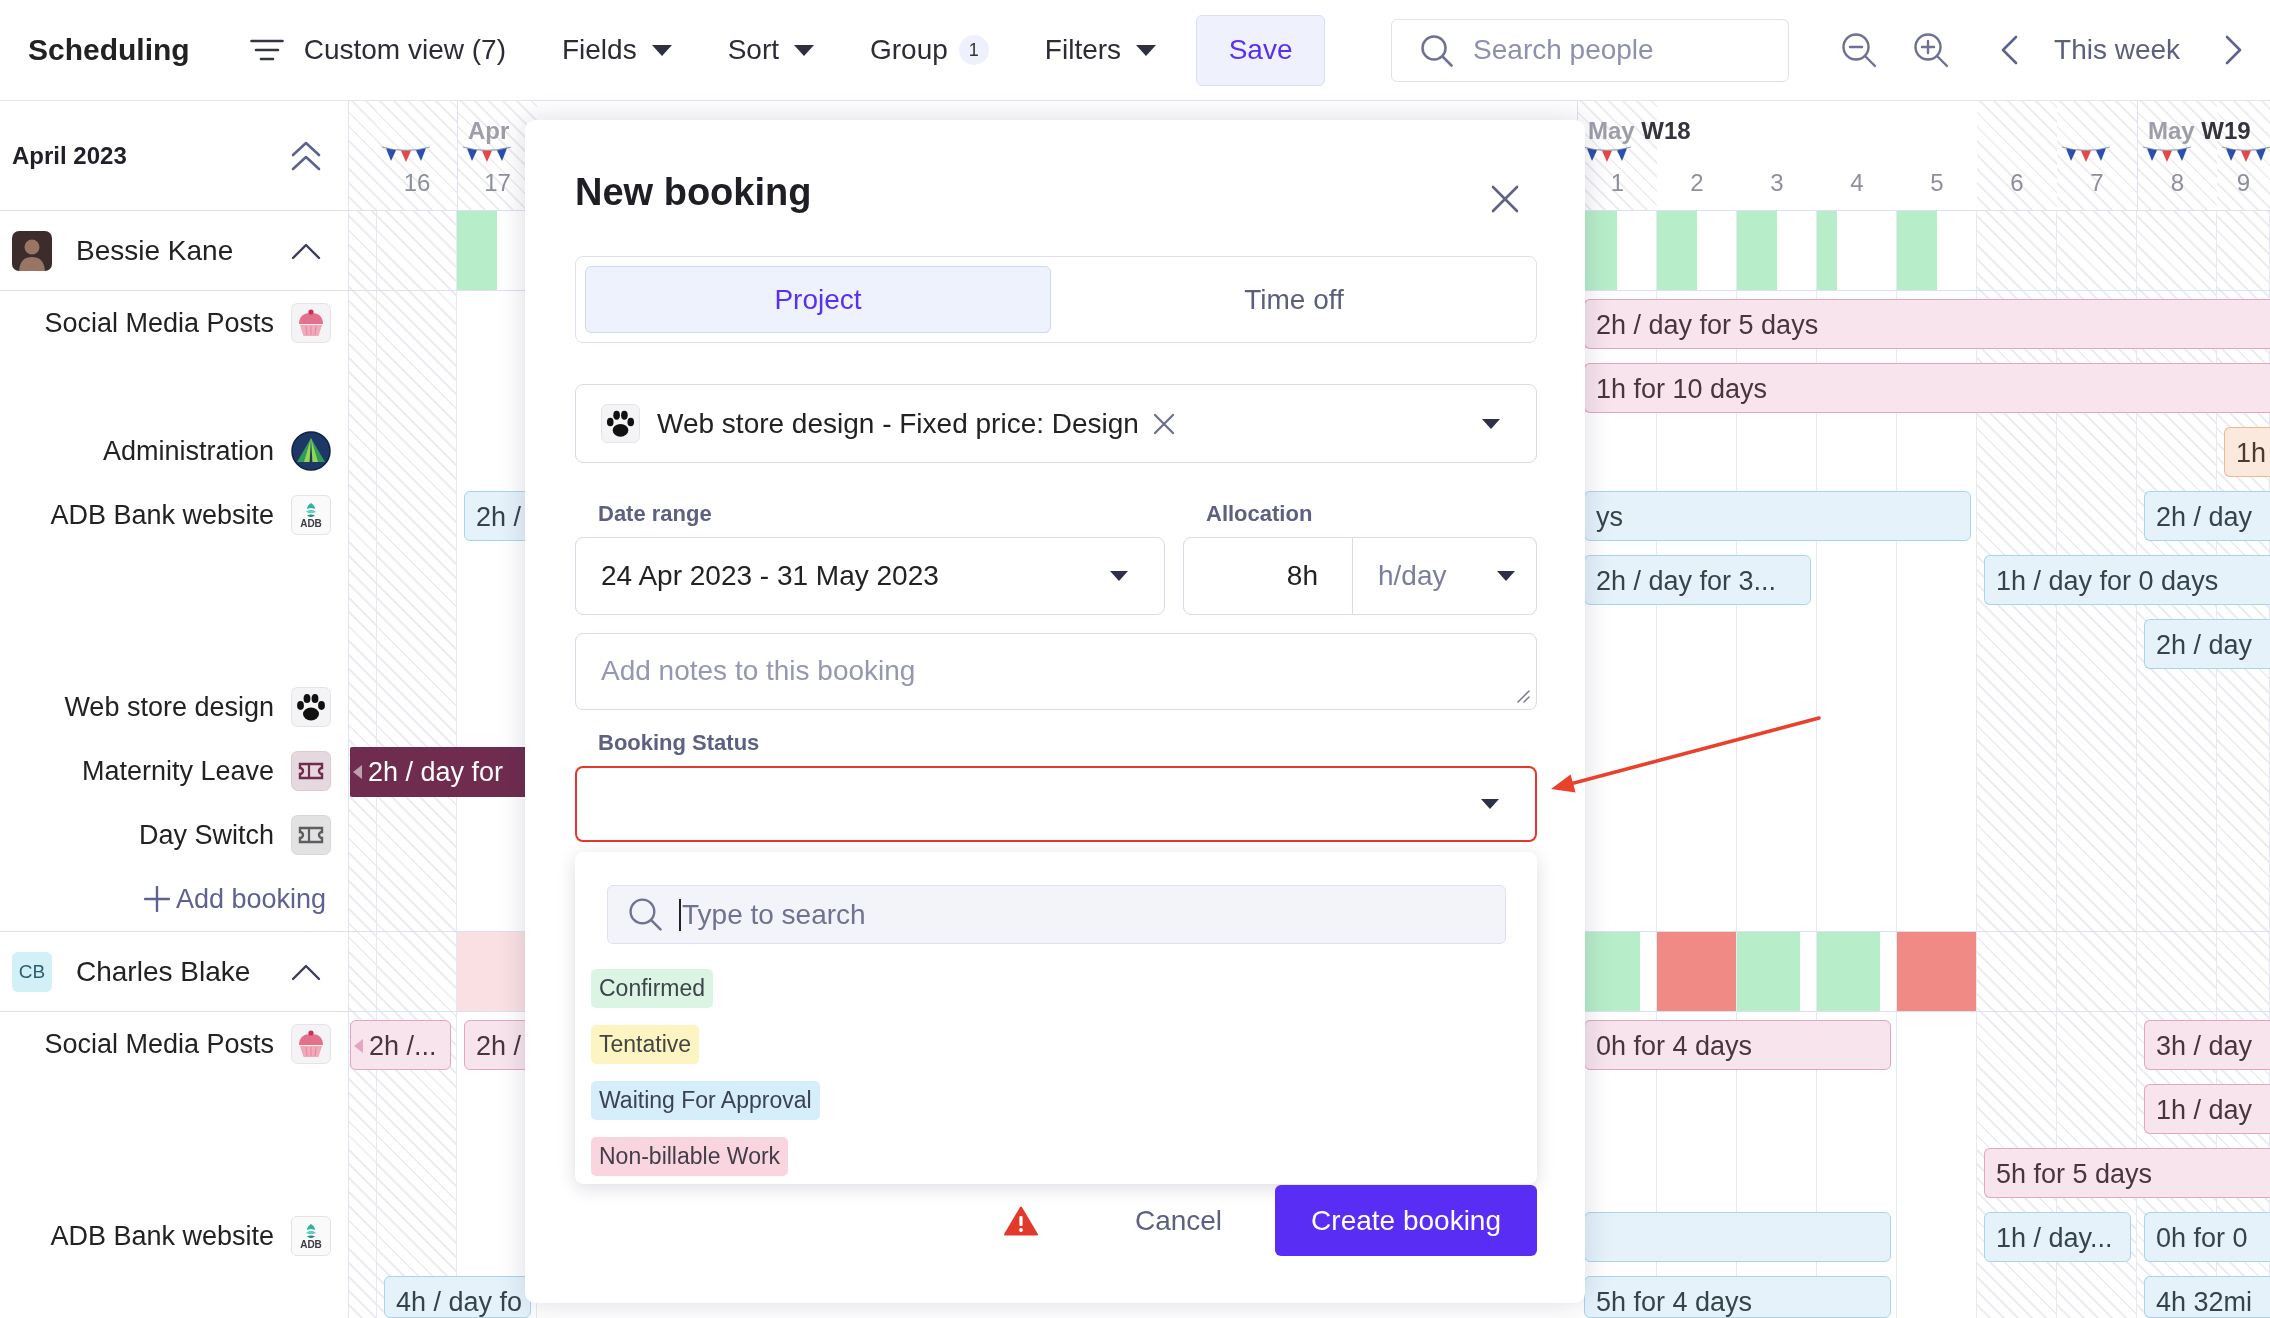  What do you see at coordinates (929, 50) in the screenshot?
I see `menu-button: Group 1` at bounding box center [929, 50].